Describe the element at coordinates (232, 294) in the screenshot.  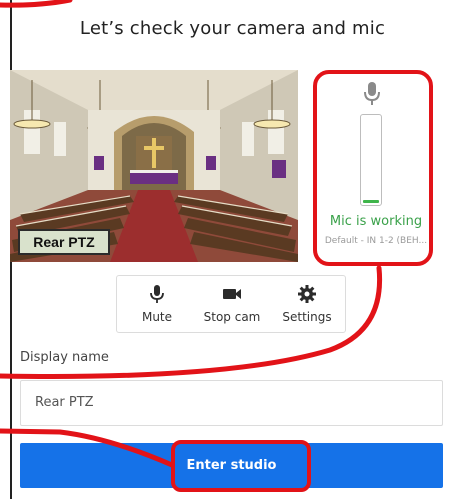
I see `video-camera-icon` at that location.